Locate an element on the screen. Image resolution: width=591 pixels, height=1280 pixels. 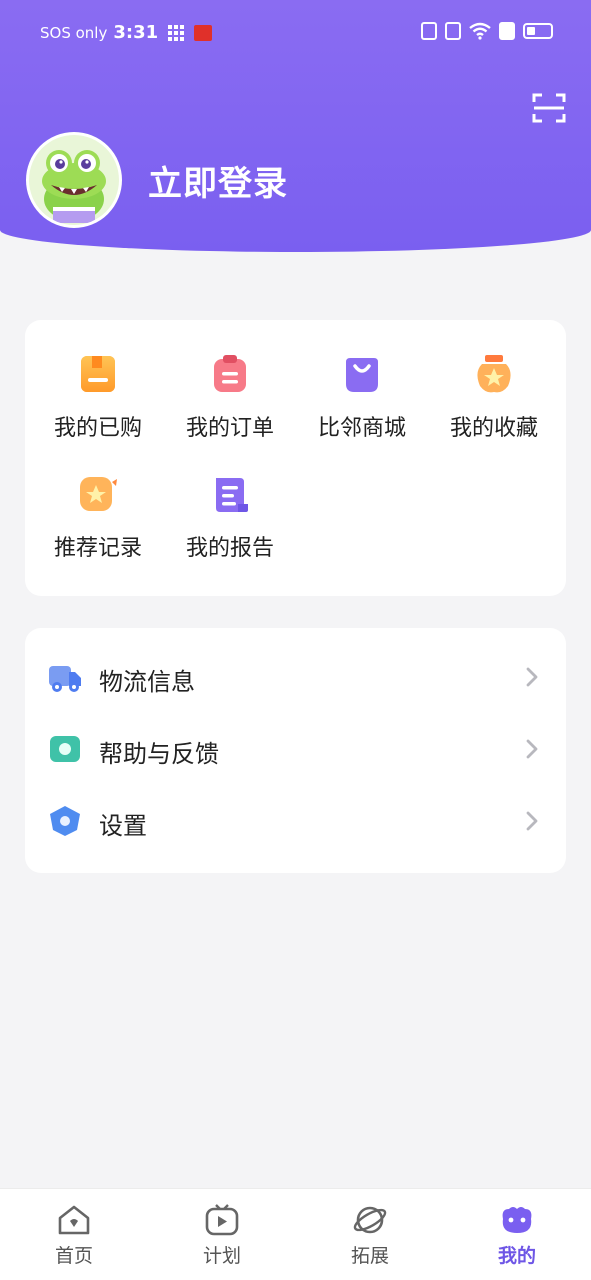
truck-icon is located at coordinates (65, 679).